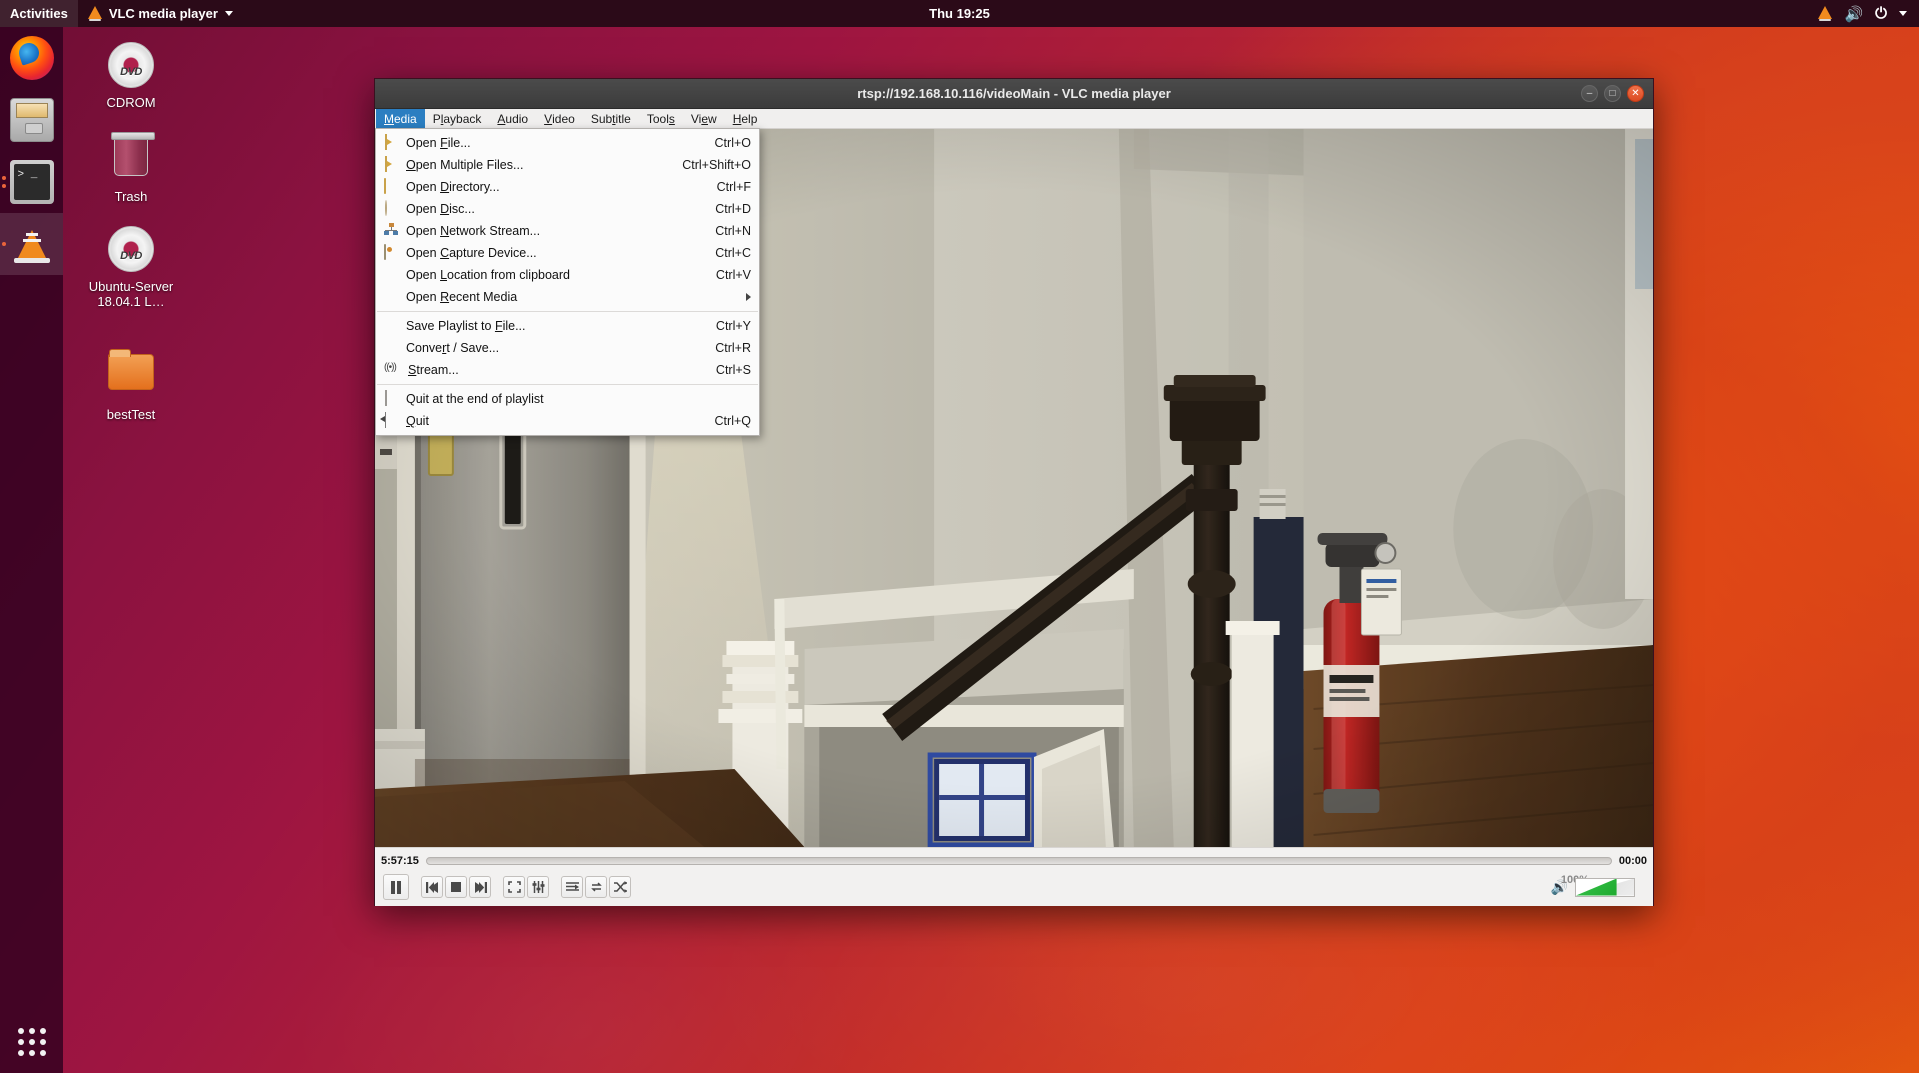 The height and width of the screenshot is (1073, 1919). I want to click on files-icon, so click(31, 120).